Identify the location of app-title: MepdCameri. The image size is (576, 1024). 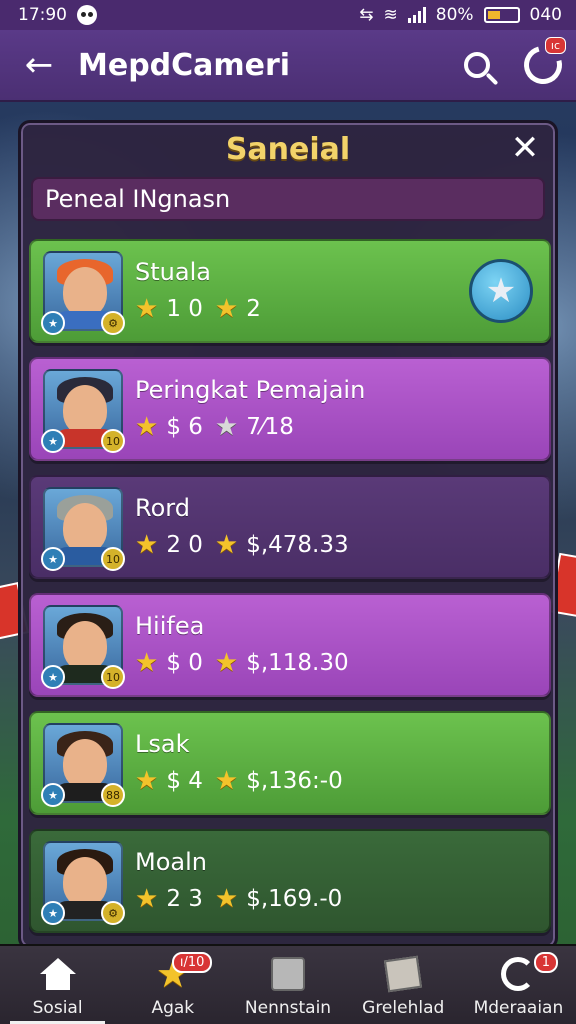
(184, 65).